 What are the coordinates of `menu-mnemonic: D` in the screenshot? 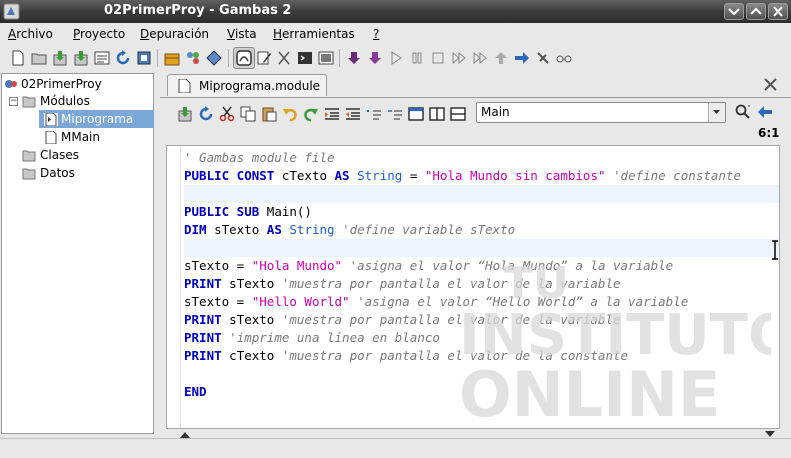 It's located at (145, 34).